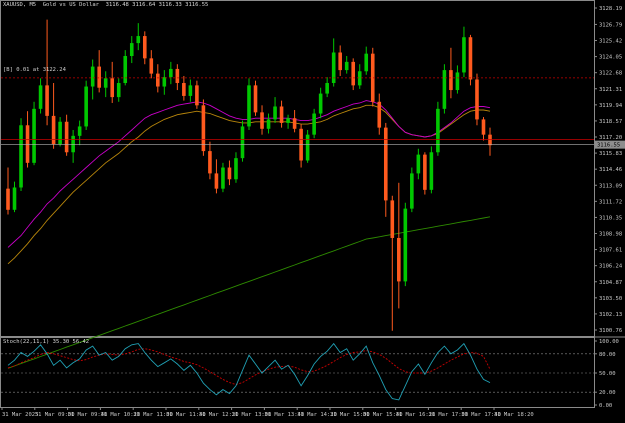 The width and height of the screenshot is (625, 423). What do you see at coordinates (610, 74) in the screenshot?
I see `price-tick-label: 3122.68` at bounding box center [610, 74].